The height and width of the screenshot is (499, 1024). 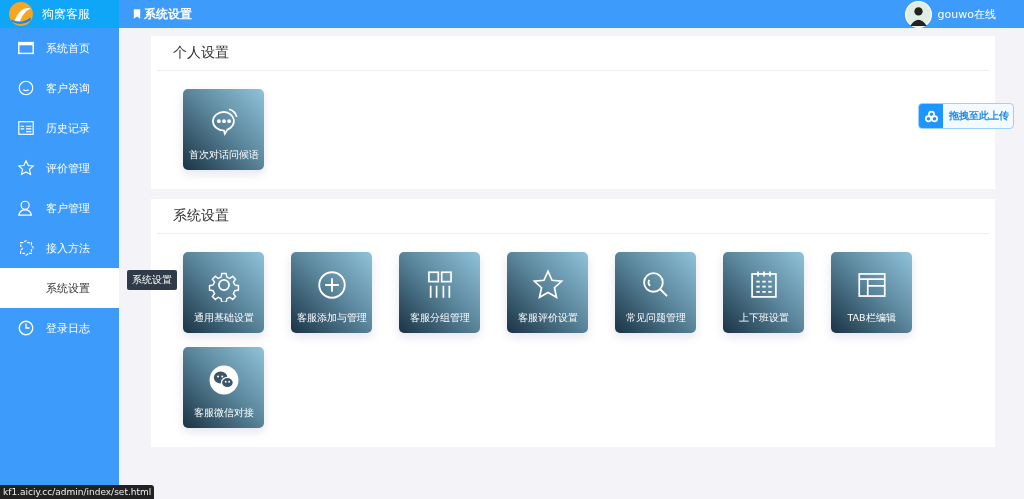 I want to click on sidebar-item: 客户咨询, so click(x=59, y=88).